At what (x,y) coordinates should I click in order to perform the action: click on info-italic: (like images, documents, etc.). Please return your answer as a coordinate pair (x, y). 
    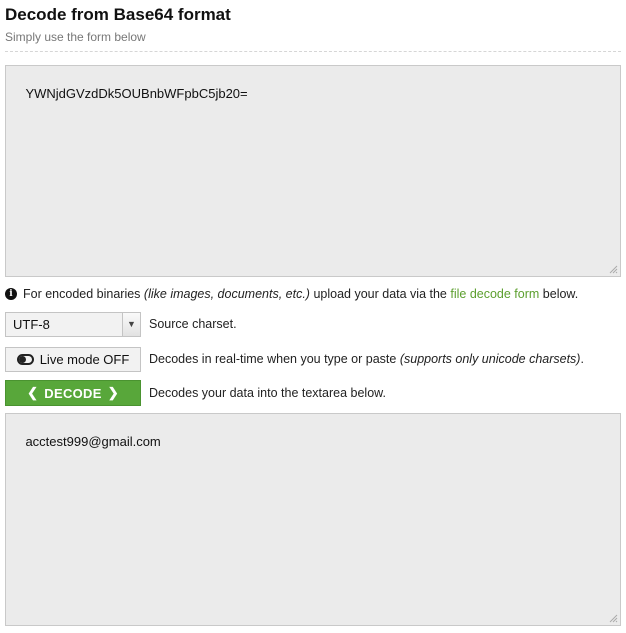
    Looking at the image, I should click on (226, 294).